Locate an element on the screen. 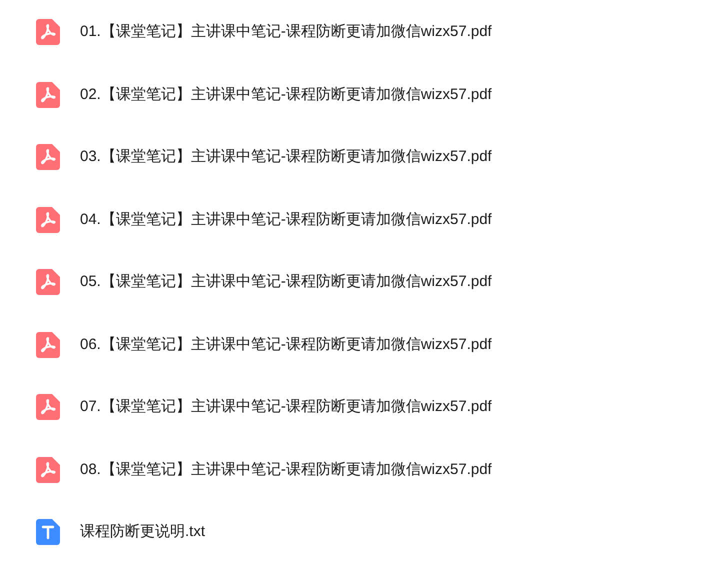 Image resolution: width=705 pixels, height=571 pixels. file-name: 08.【课堂笔记】主讲课中笔记-课程防断更请加微信wizx57.pdf is located at coordinates (286, 469).